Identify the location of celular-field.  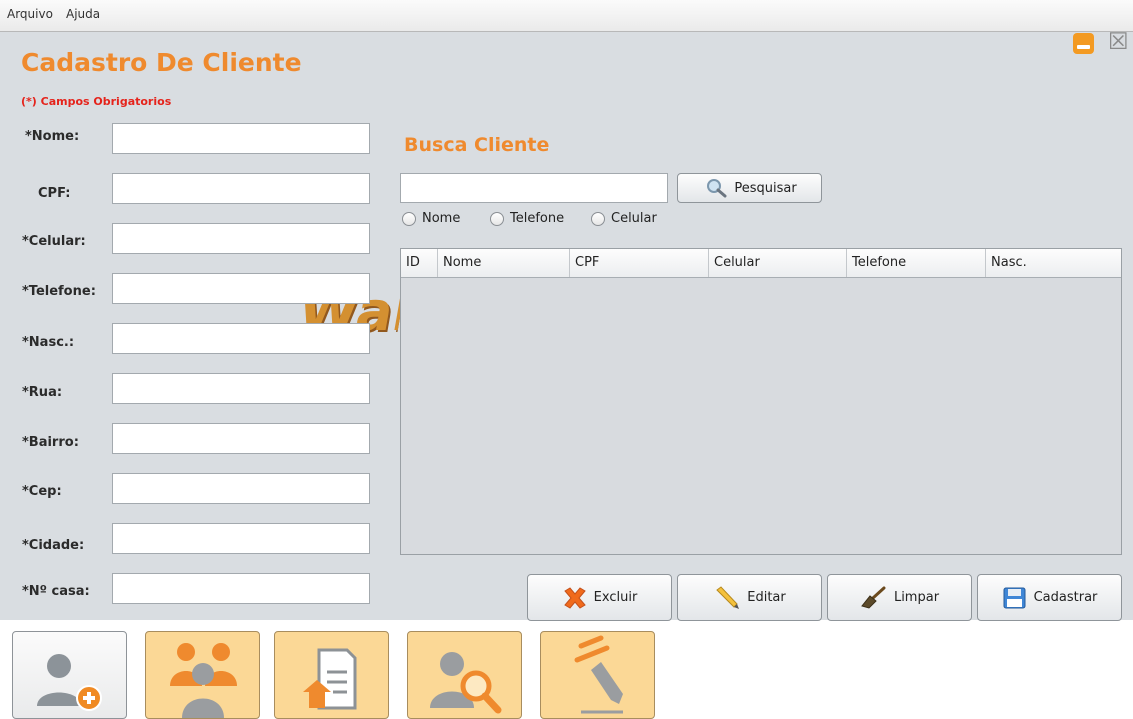
(241, 238).